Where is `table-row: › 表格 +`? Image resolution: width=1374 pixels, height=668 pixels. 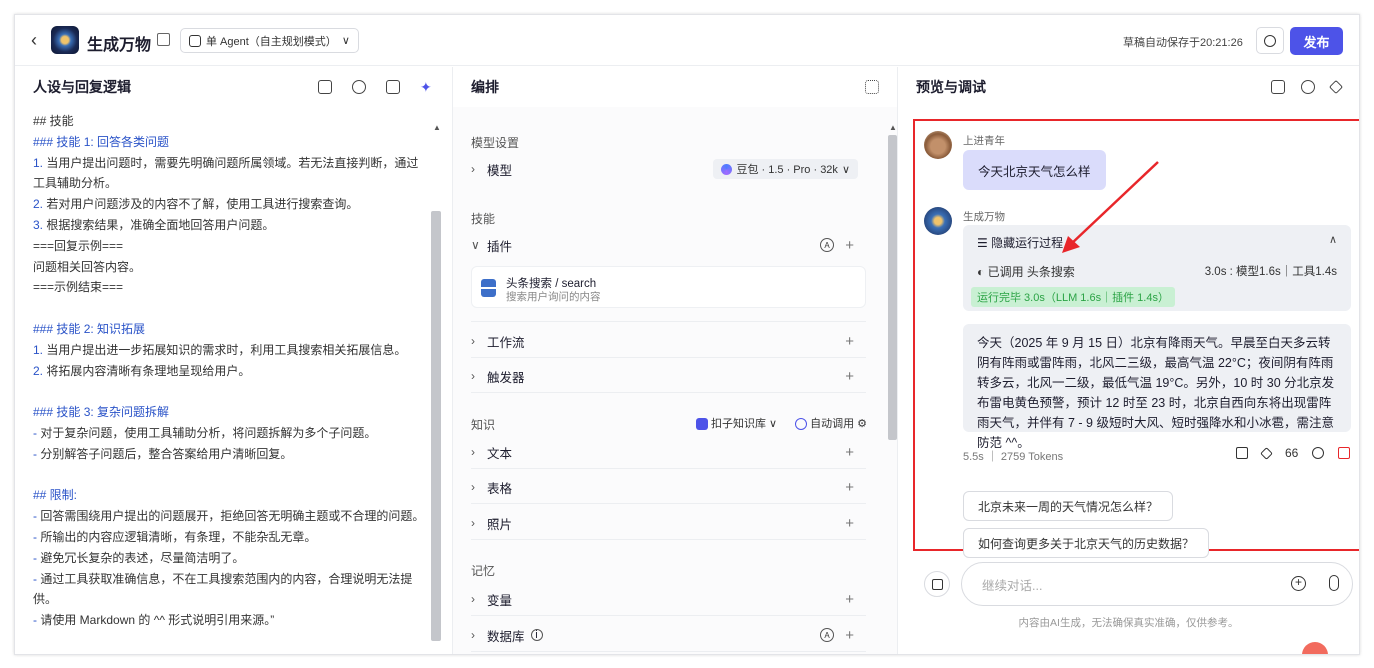 table-row: › 表格 + is located at coordinates (668, 487).